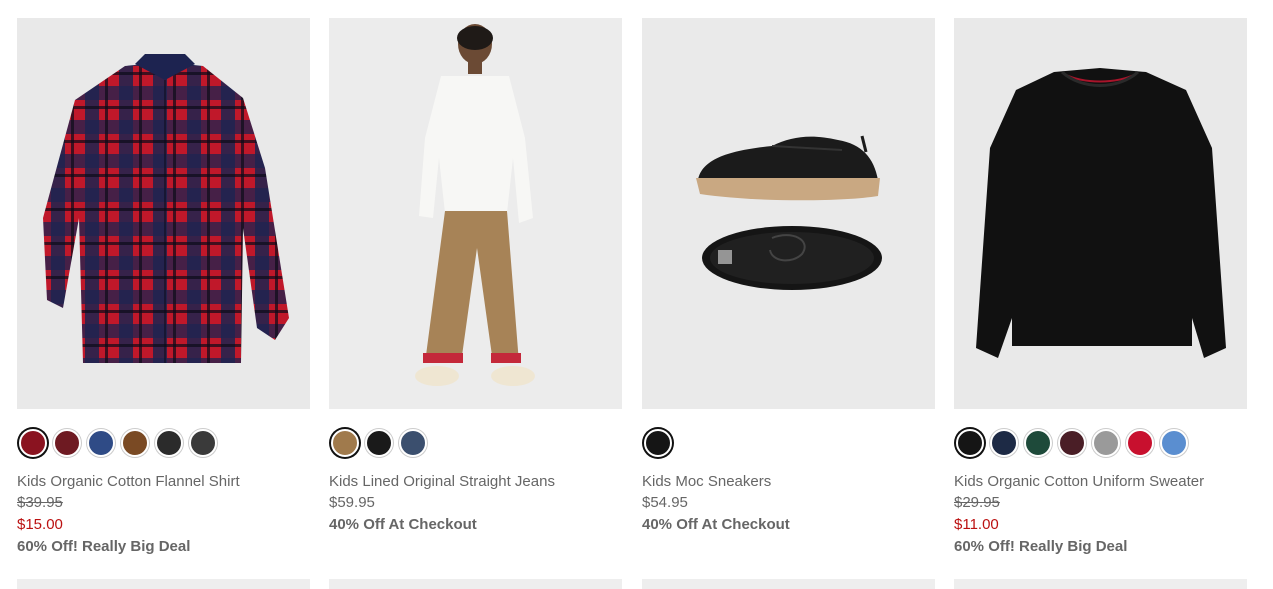 The width and height of the screenshot is (1273, 589). Describe the element at coordinates (976, 524) in the screenshot. I see `sale-price: $11.00` at that location.